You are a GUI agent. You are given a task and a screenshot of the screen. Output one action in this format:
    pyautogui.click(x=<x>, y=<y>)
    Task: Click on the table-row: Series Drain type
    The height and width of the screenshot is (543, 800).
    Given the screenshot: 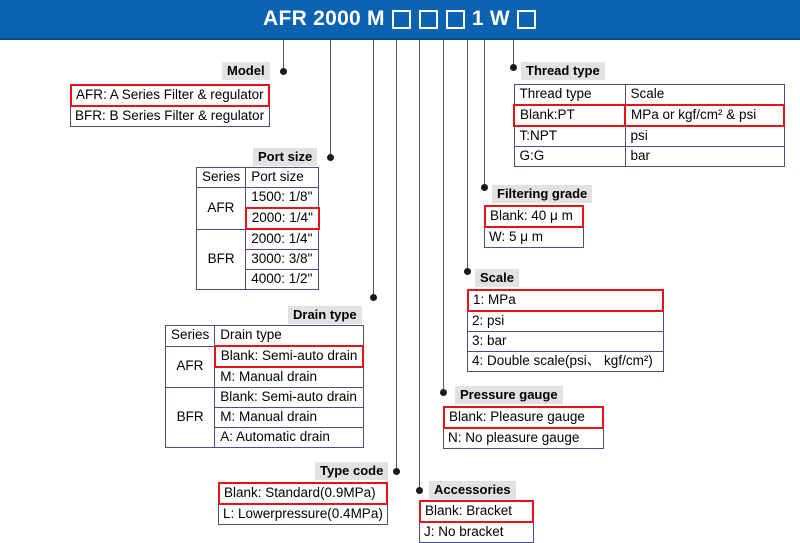 What is the action you would take?
    pyautogui.click(x=264, y=336)
    